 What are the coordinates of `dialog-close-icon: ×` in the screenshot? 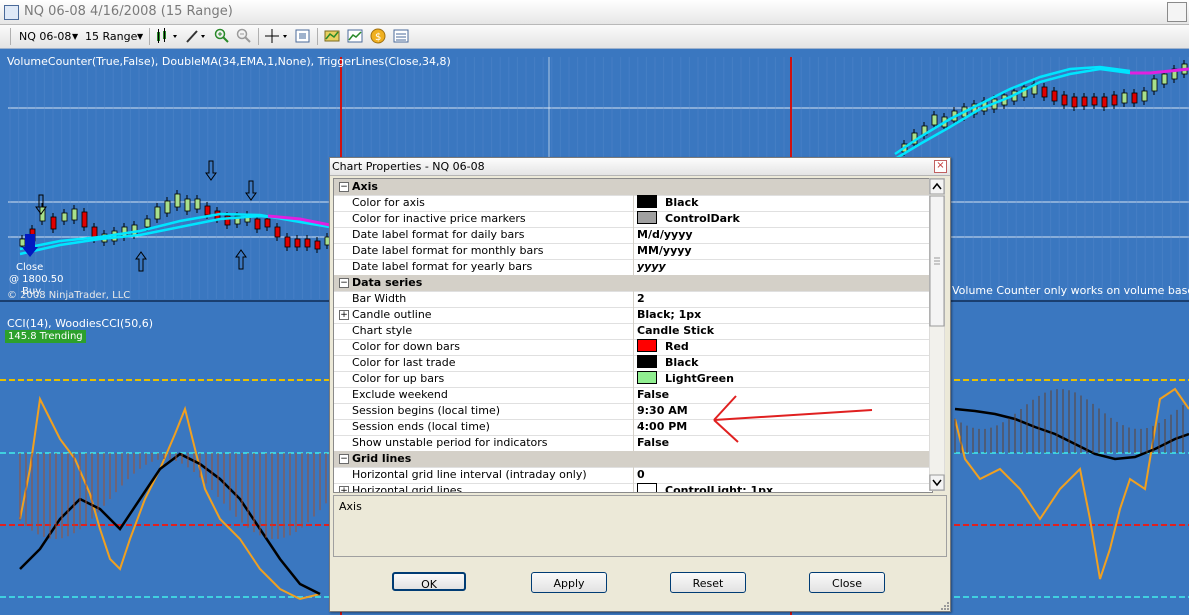 It's located at (940, 166).